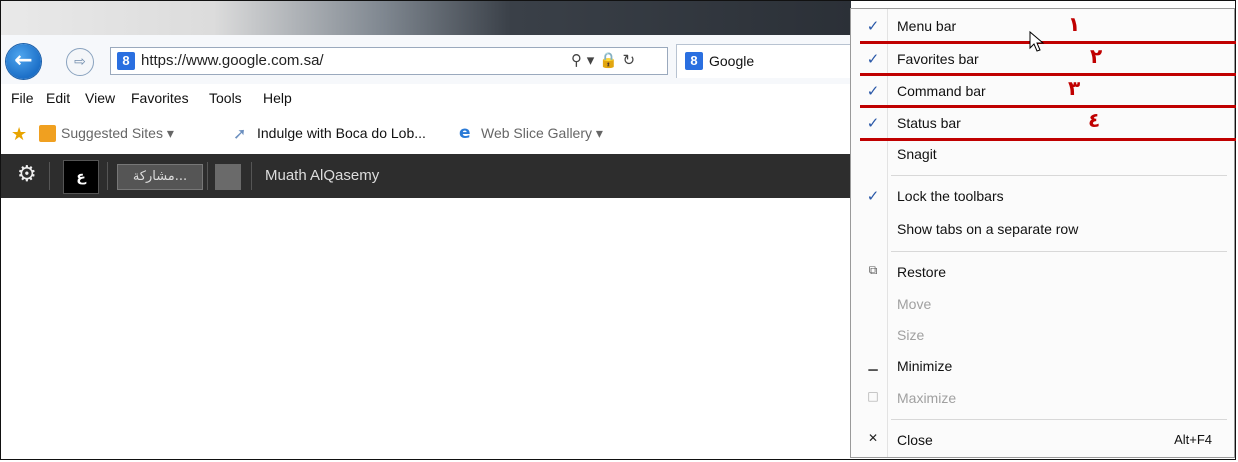  Describe the element at coordinates (873, 364) in the screenshot. I see `minimize-icon: ▁` at that location.